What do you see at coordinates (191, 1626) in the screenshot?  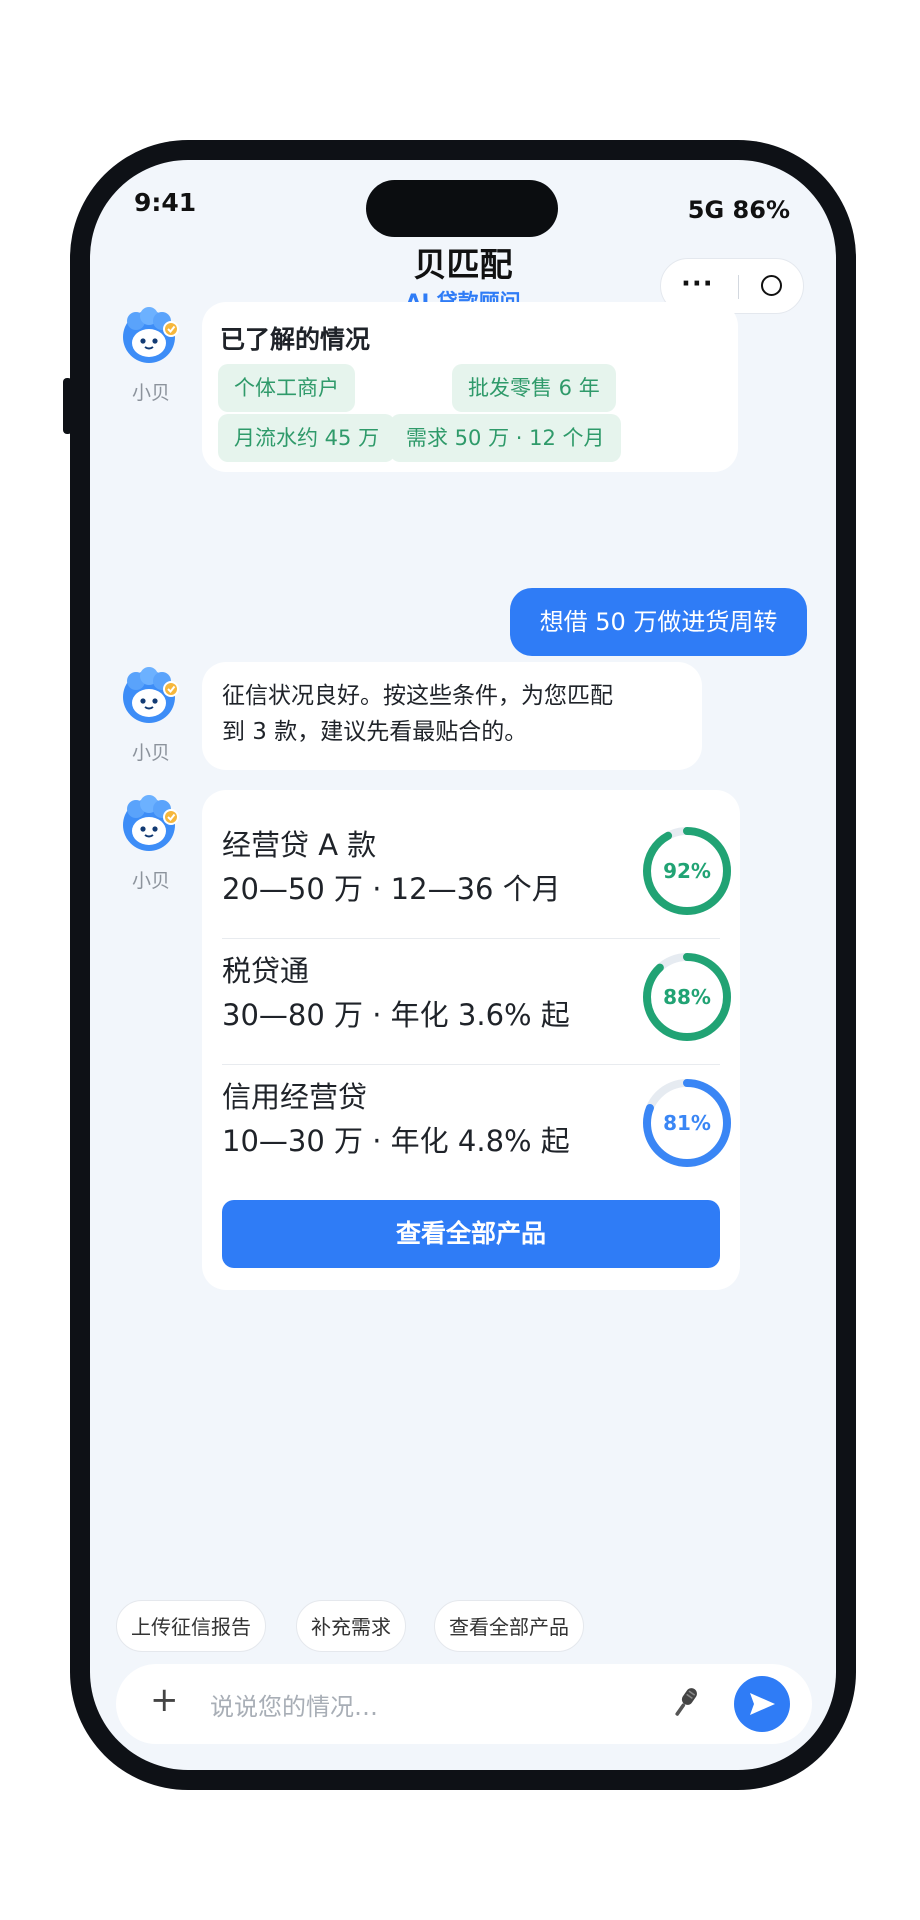 I see `quick-reply-upload-credit-report: 上传征信报告` at bounding box center [191, 1626].